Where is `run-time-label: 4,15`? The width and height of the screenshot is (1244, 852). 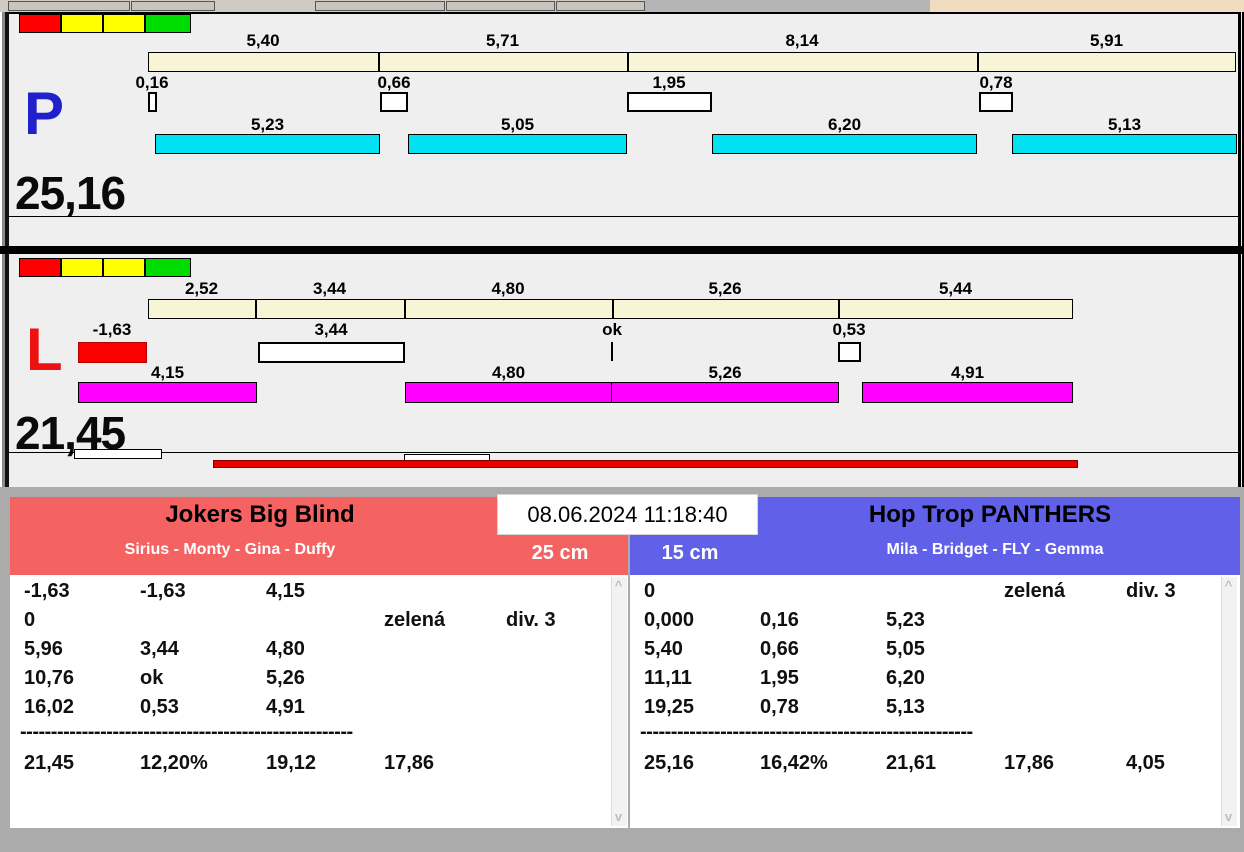
run-time-label: 4,15 is located at coordinates (167, 372).